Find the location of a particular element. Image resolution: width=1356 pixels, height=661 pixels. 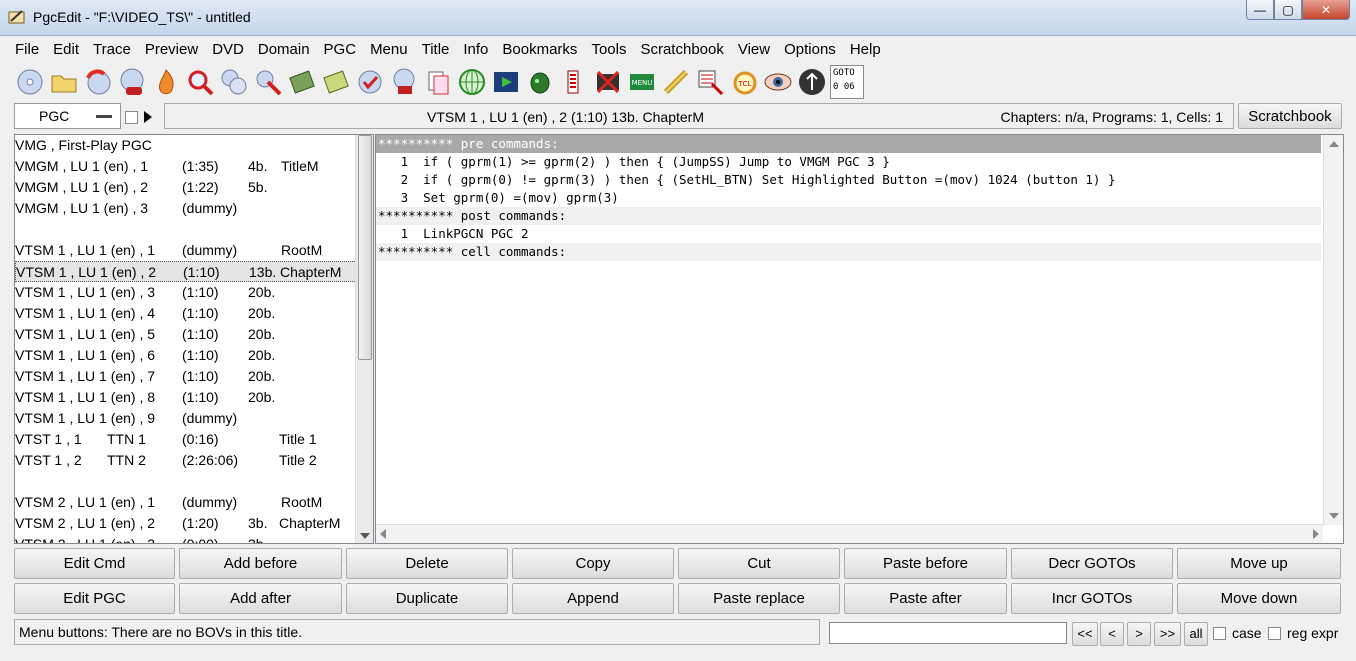

menu-trace: Trace is located at coordinates (112, 49).